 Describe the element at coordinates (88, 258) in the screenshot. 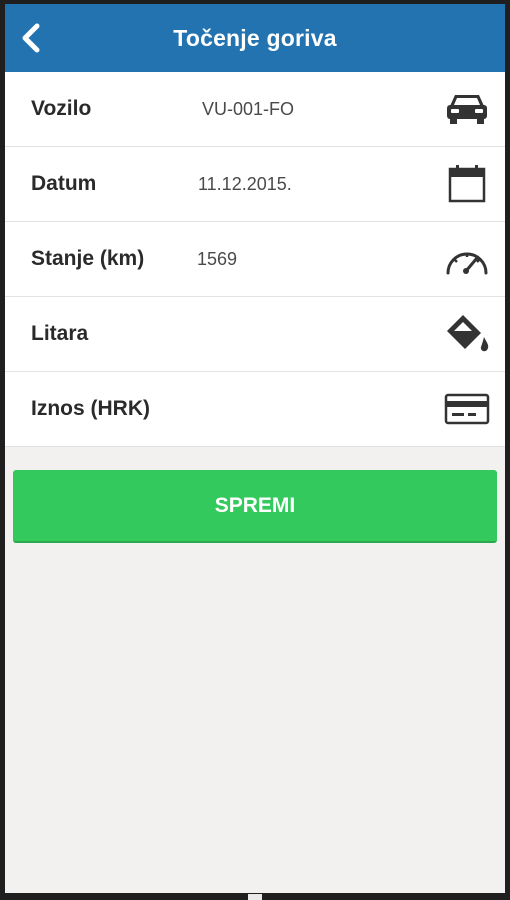

I see `odometer-label: Stanje (km)` at that location.